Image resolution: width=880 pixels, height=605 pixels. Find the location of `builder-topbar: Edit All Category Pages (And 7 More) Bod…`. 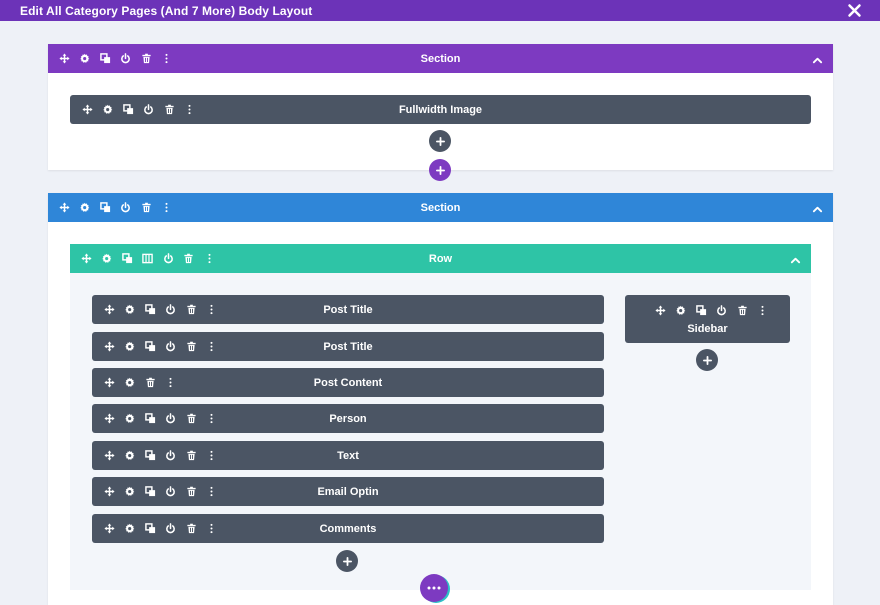

builder-topbar: Edit All Category Pages (And 7 More) Bod… is located at coordinates (440, 10).